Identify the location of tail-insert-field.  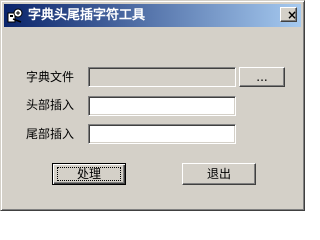
(162, 134).